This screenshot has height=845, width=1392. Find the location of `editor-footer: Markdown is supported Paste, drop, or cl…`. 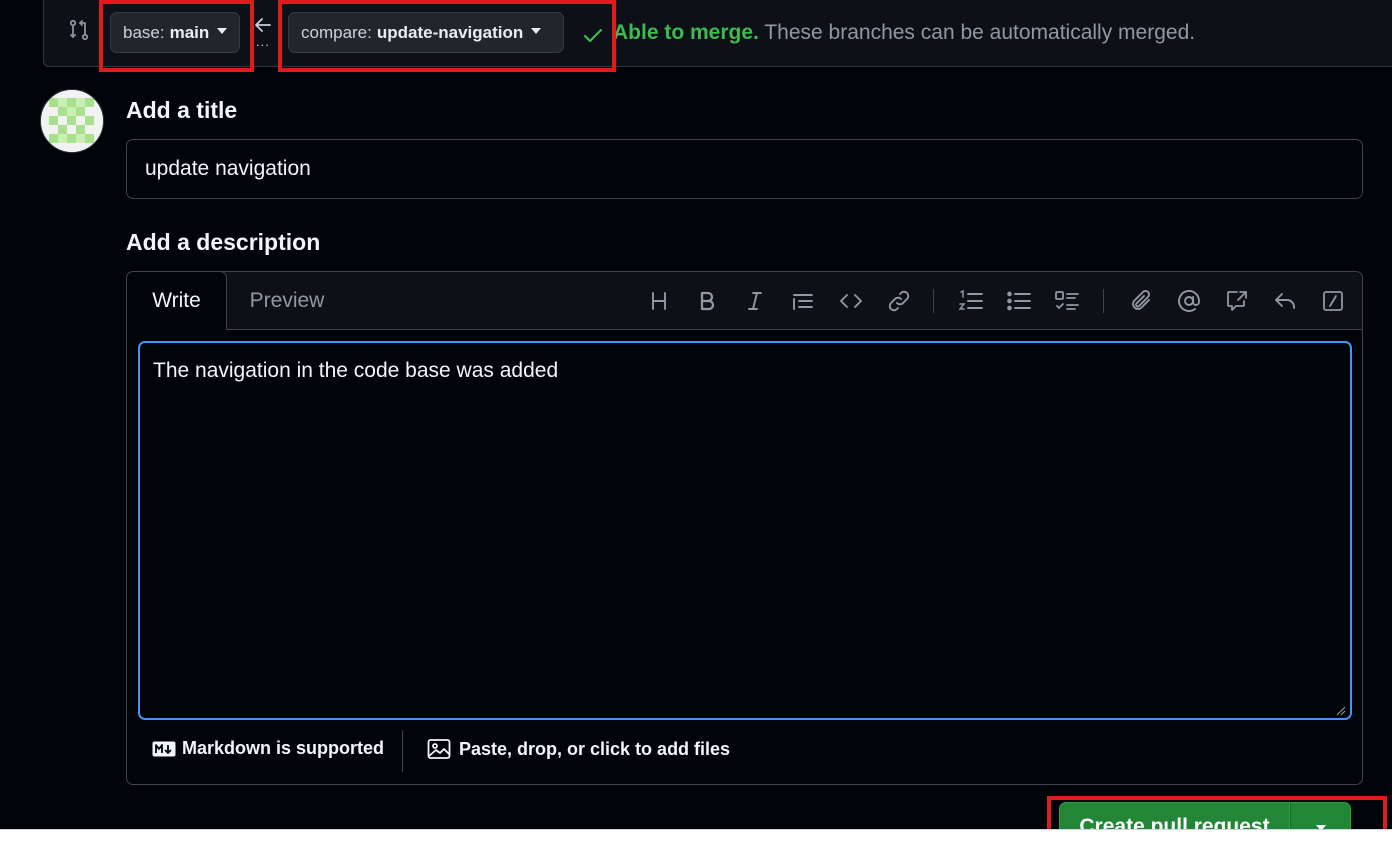

editor-footer: Markdown is supported Paste, drop, or cl… is located at coordinates (744, 752).